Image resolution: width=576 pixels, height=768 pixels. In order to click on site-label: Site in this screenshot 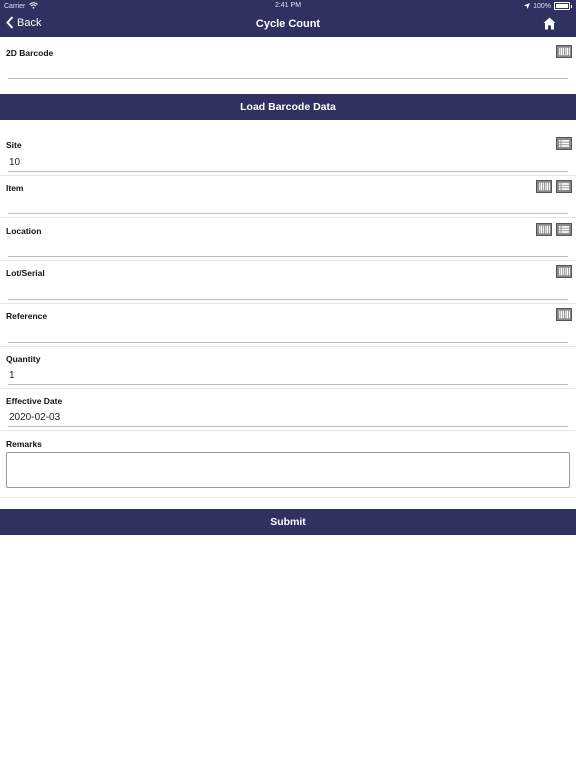, I will do `click(14, 145)`.